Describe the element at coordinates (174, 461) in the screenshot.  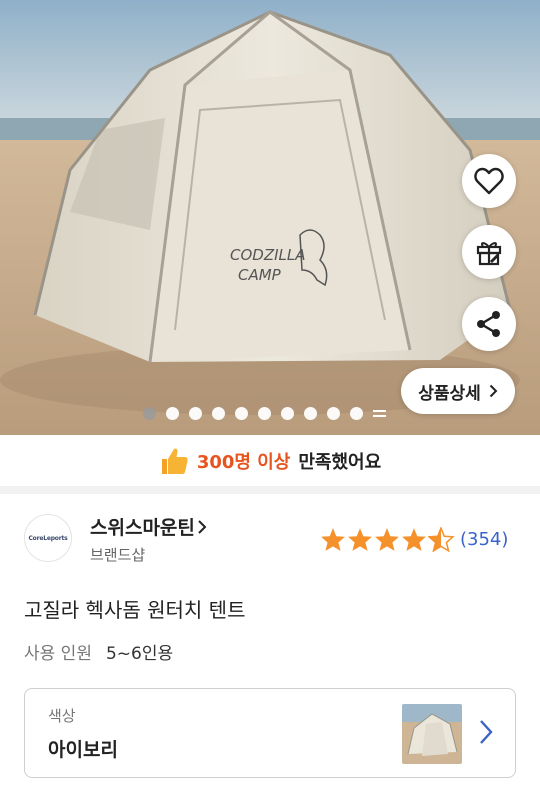
I see `thumbs-up-icon` at that location.